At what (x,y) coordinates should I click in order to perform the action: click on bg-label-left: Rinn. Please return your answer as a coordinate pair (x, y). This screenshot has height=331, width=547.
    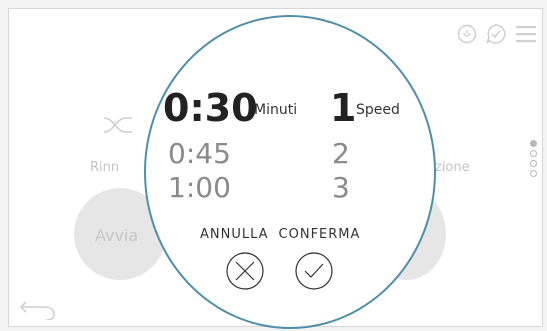
    Looking at the image, I should click on (105, 167).